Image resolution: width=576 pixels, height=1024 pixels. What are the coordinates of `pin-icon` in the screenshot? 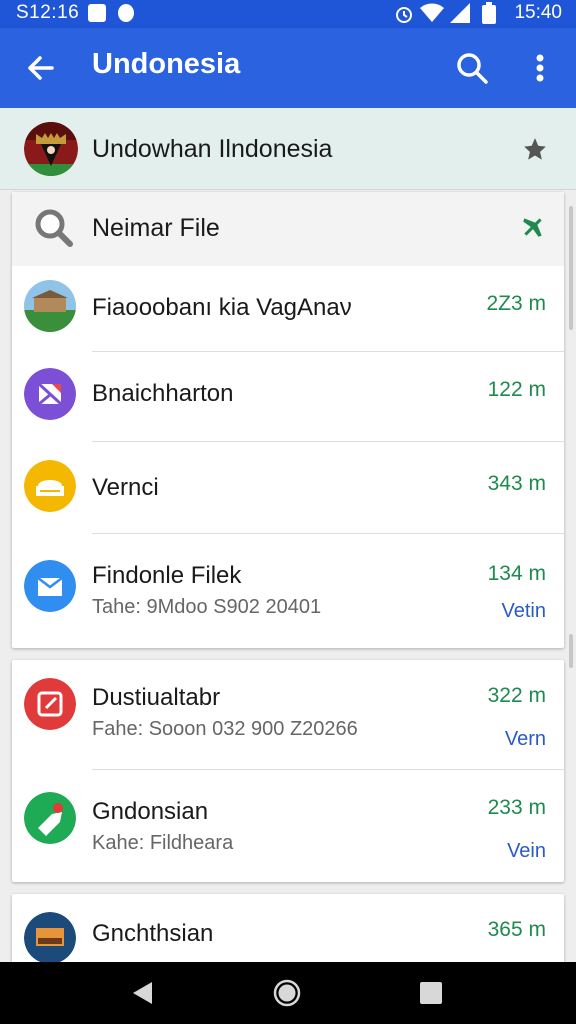 It's located at (533, 227).